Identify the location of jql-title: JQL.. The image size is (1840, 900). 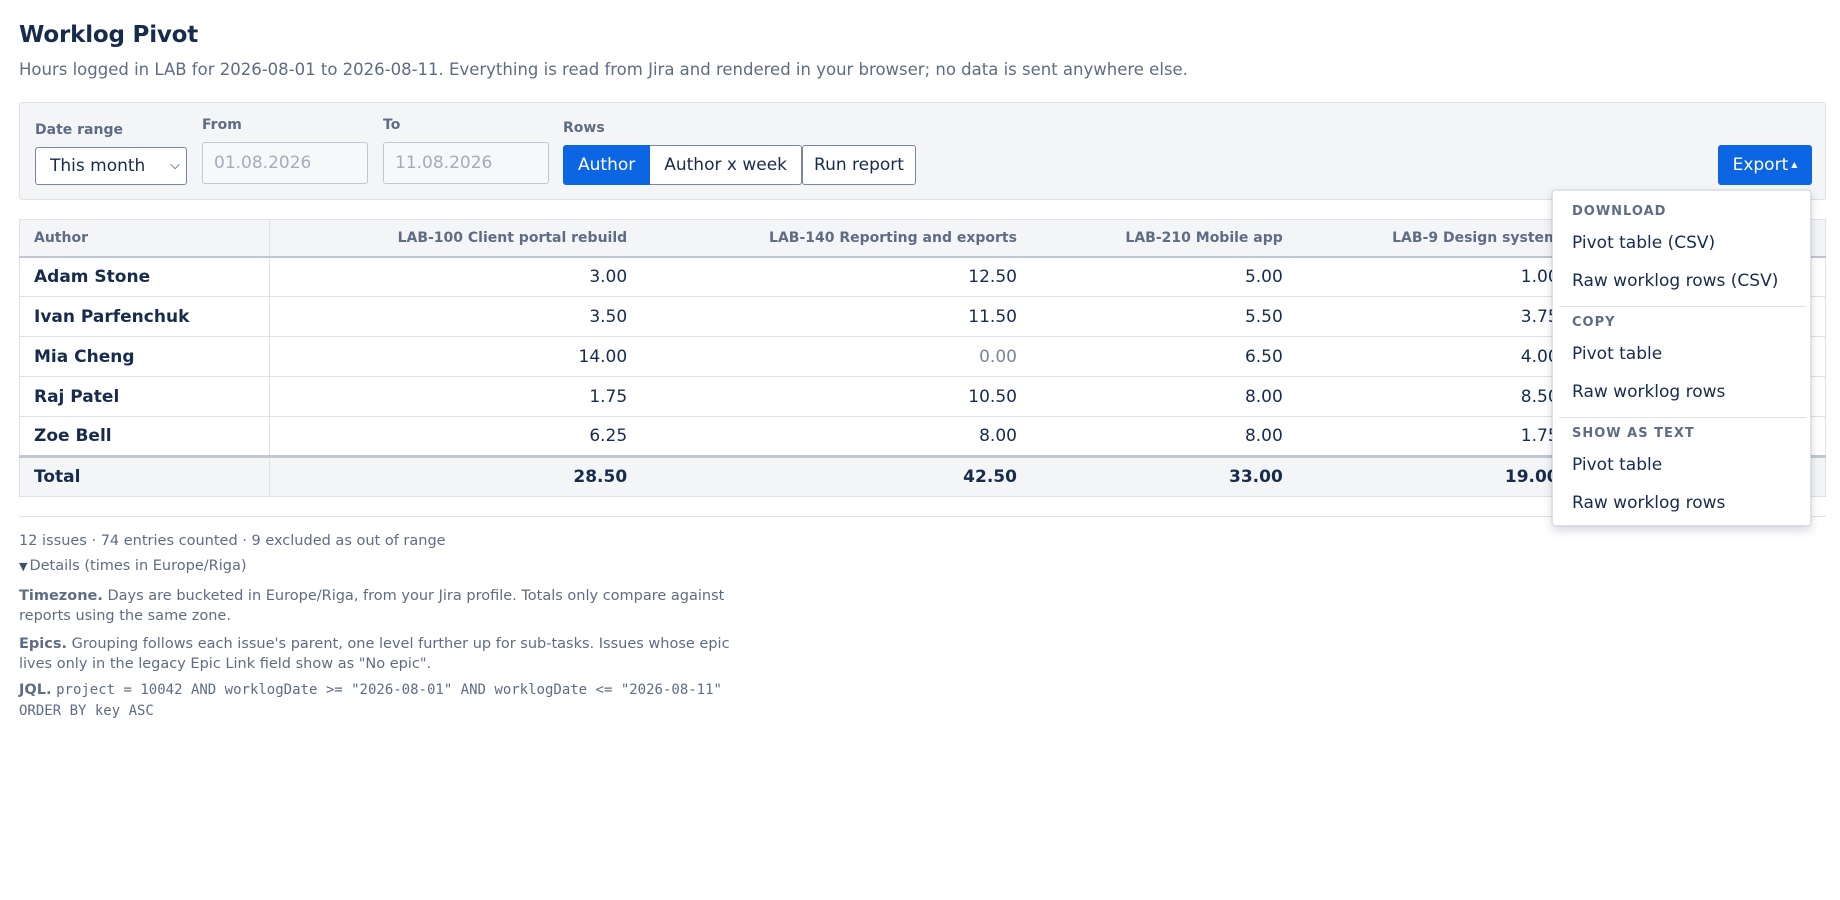
(35, 690).